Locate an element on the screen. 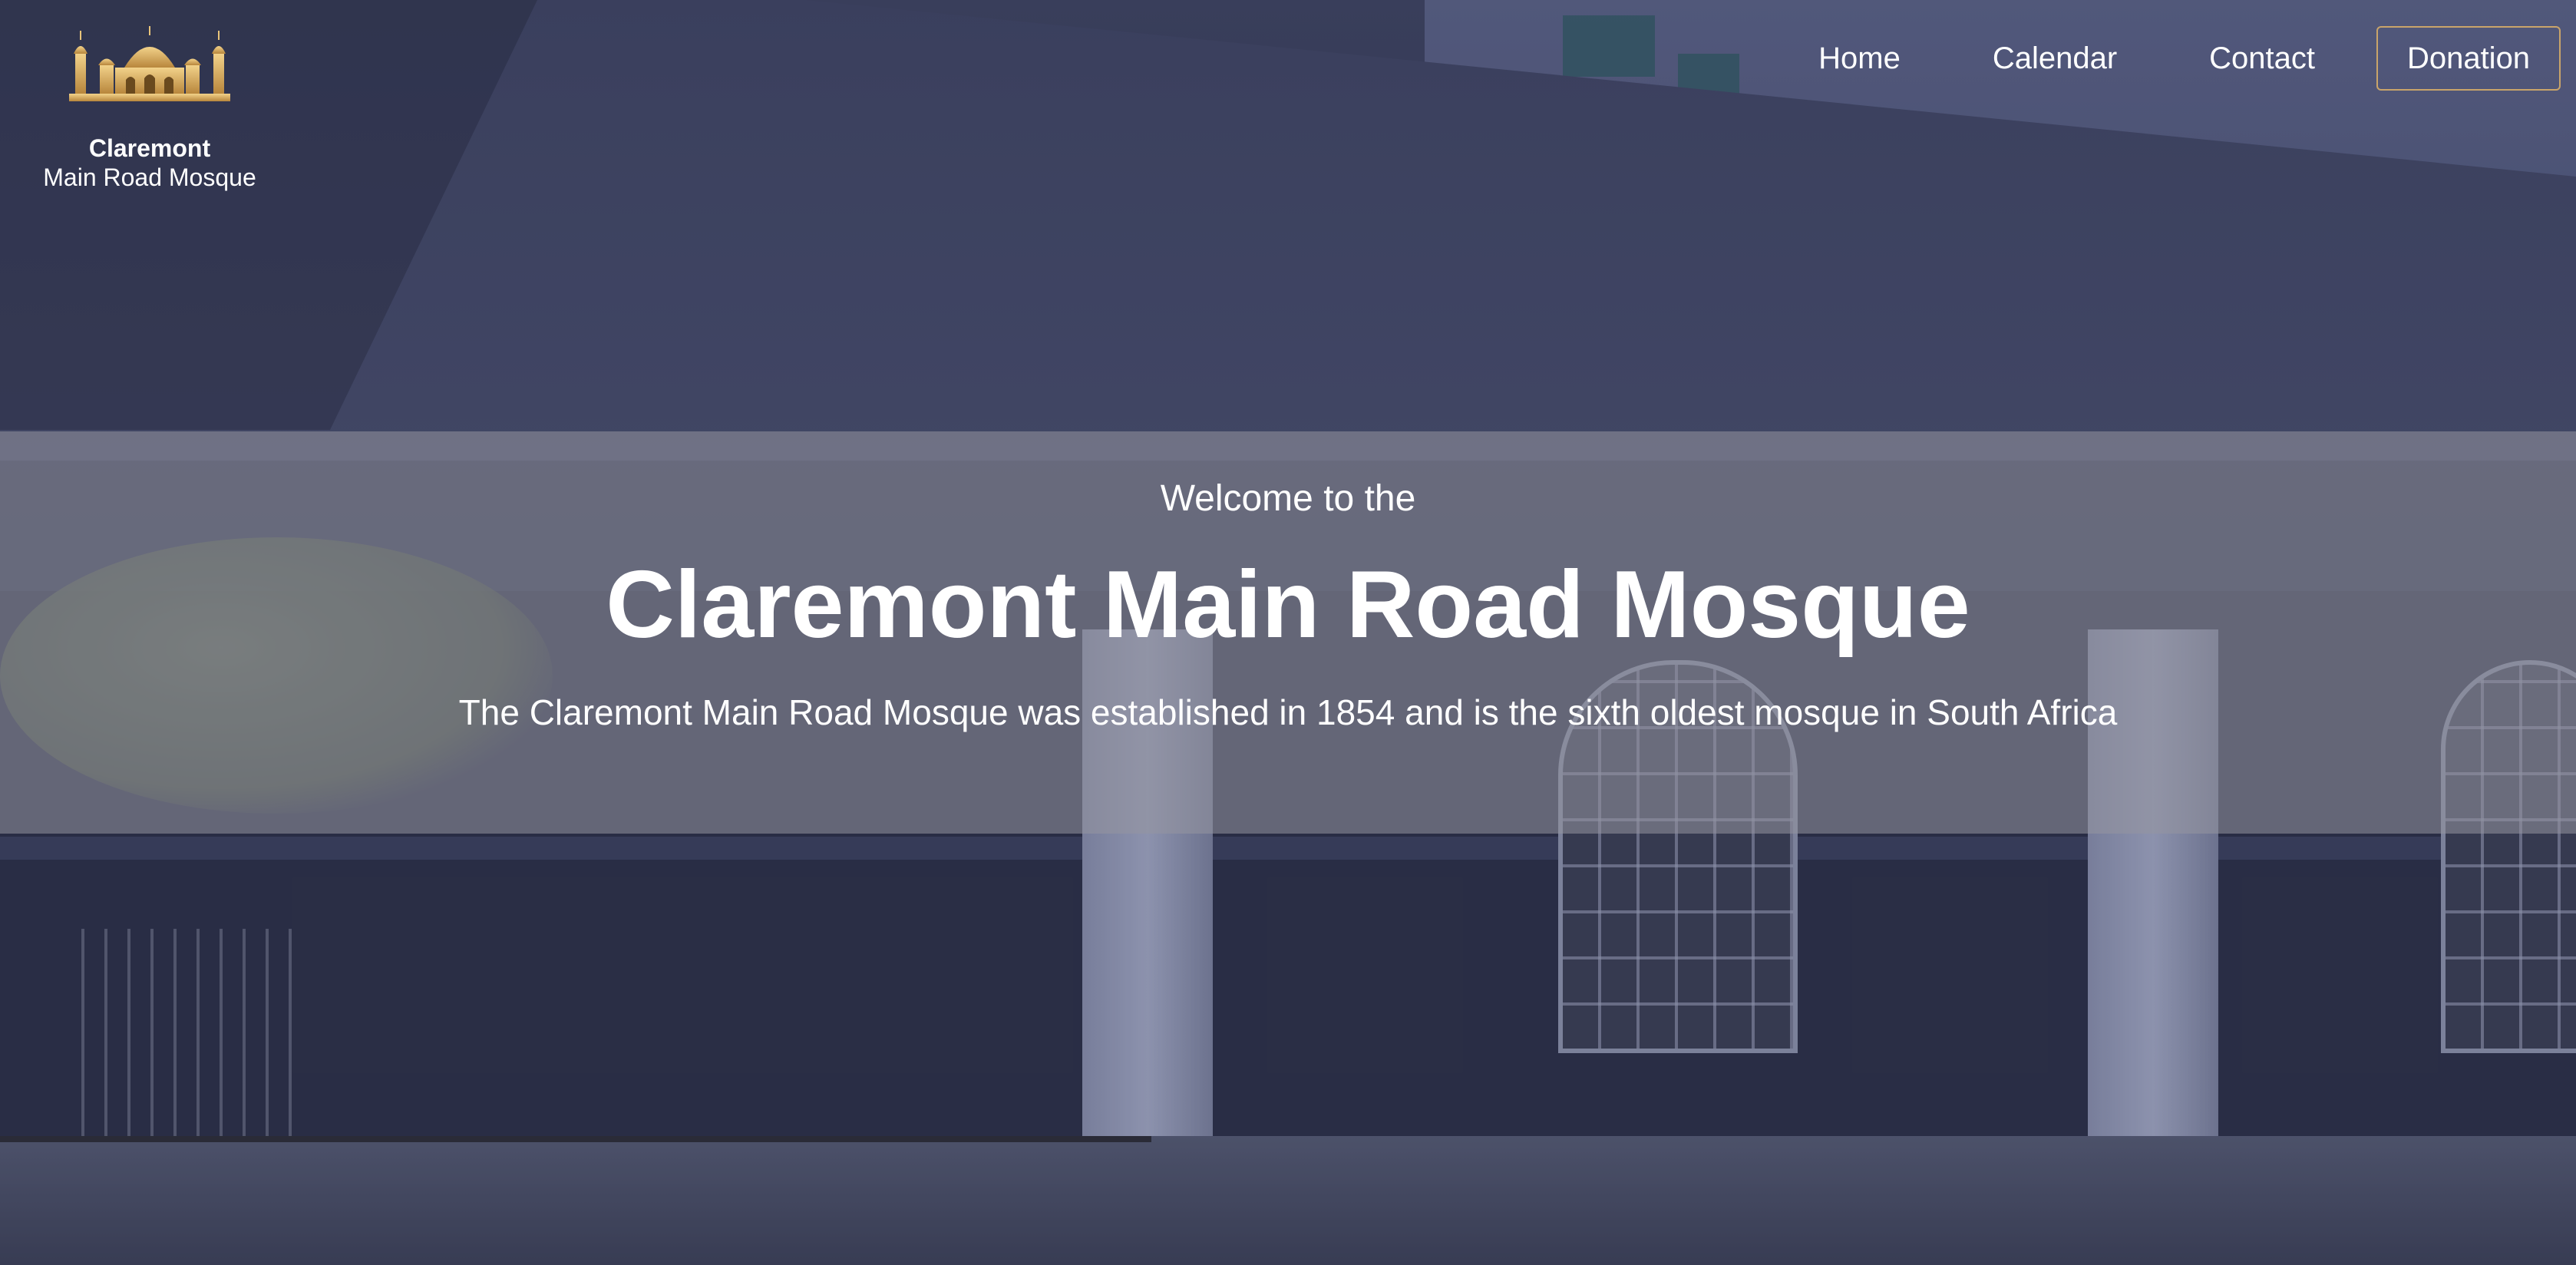 Image resolution: width=2576 pixels, height=1265 pixels. nav-calendar-link: Calendar is located at coordinates (2055, 58).